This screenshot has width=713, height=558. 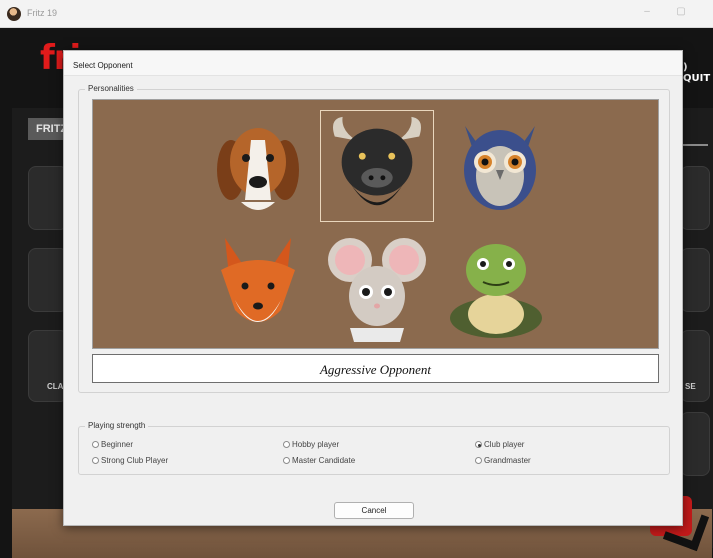 I want to click on menu-tile-label: CLA, so click(x=55, y=386).